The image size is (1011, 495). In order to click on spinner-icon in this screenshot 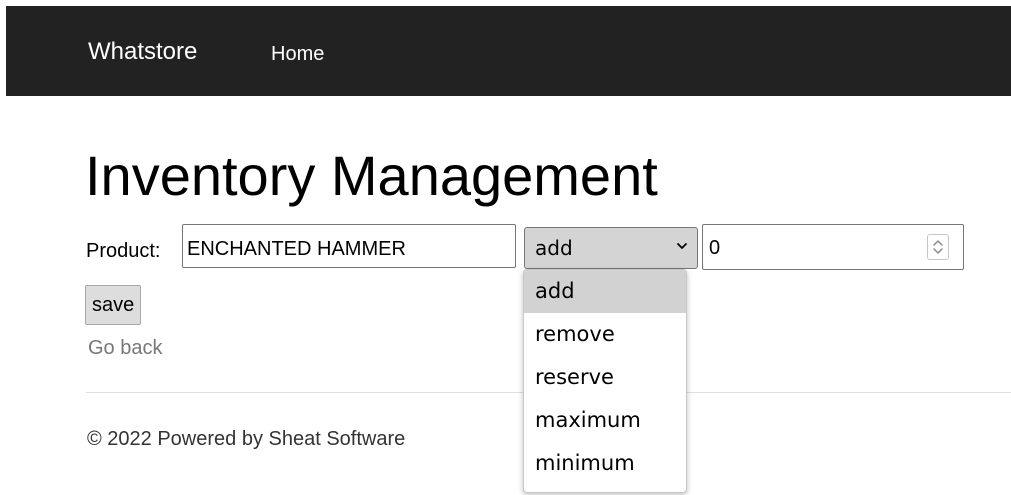, I will do `click(938, 247)`.